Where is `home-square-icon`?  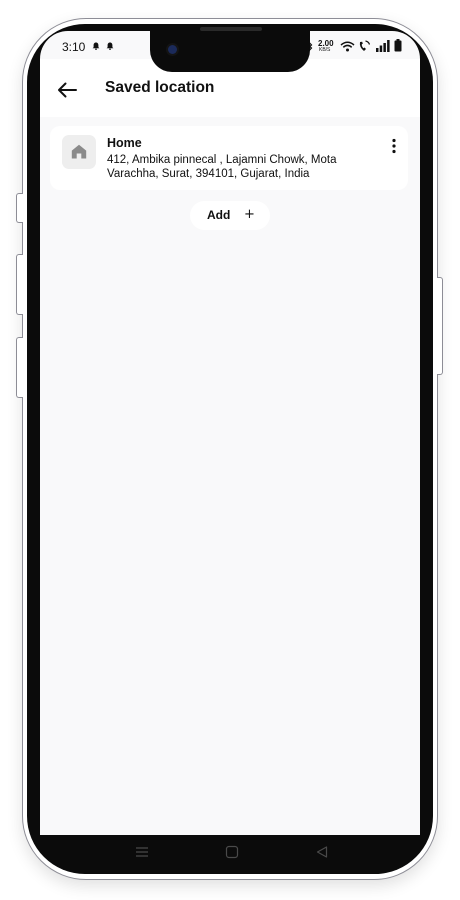
home-square-icon is located at coordinates (232, 852).